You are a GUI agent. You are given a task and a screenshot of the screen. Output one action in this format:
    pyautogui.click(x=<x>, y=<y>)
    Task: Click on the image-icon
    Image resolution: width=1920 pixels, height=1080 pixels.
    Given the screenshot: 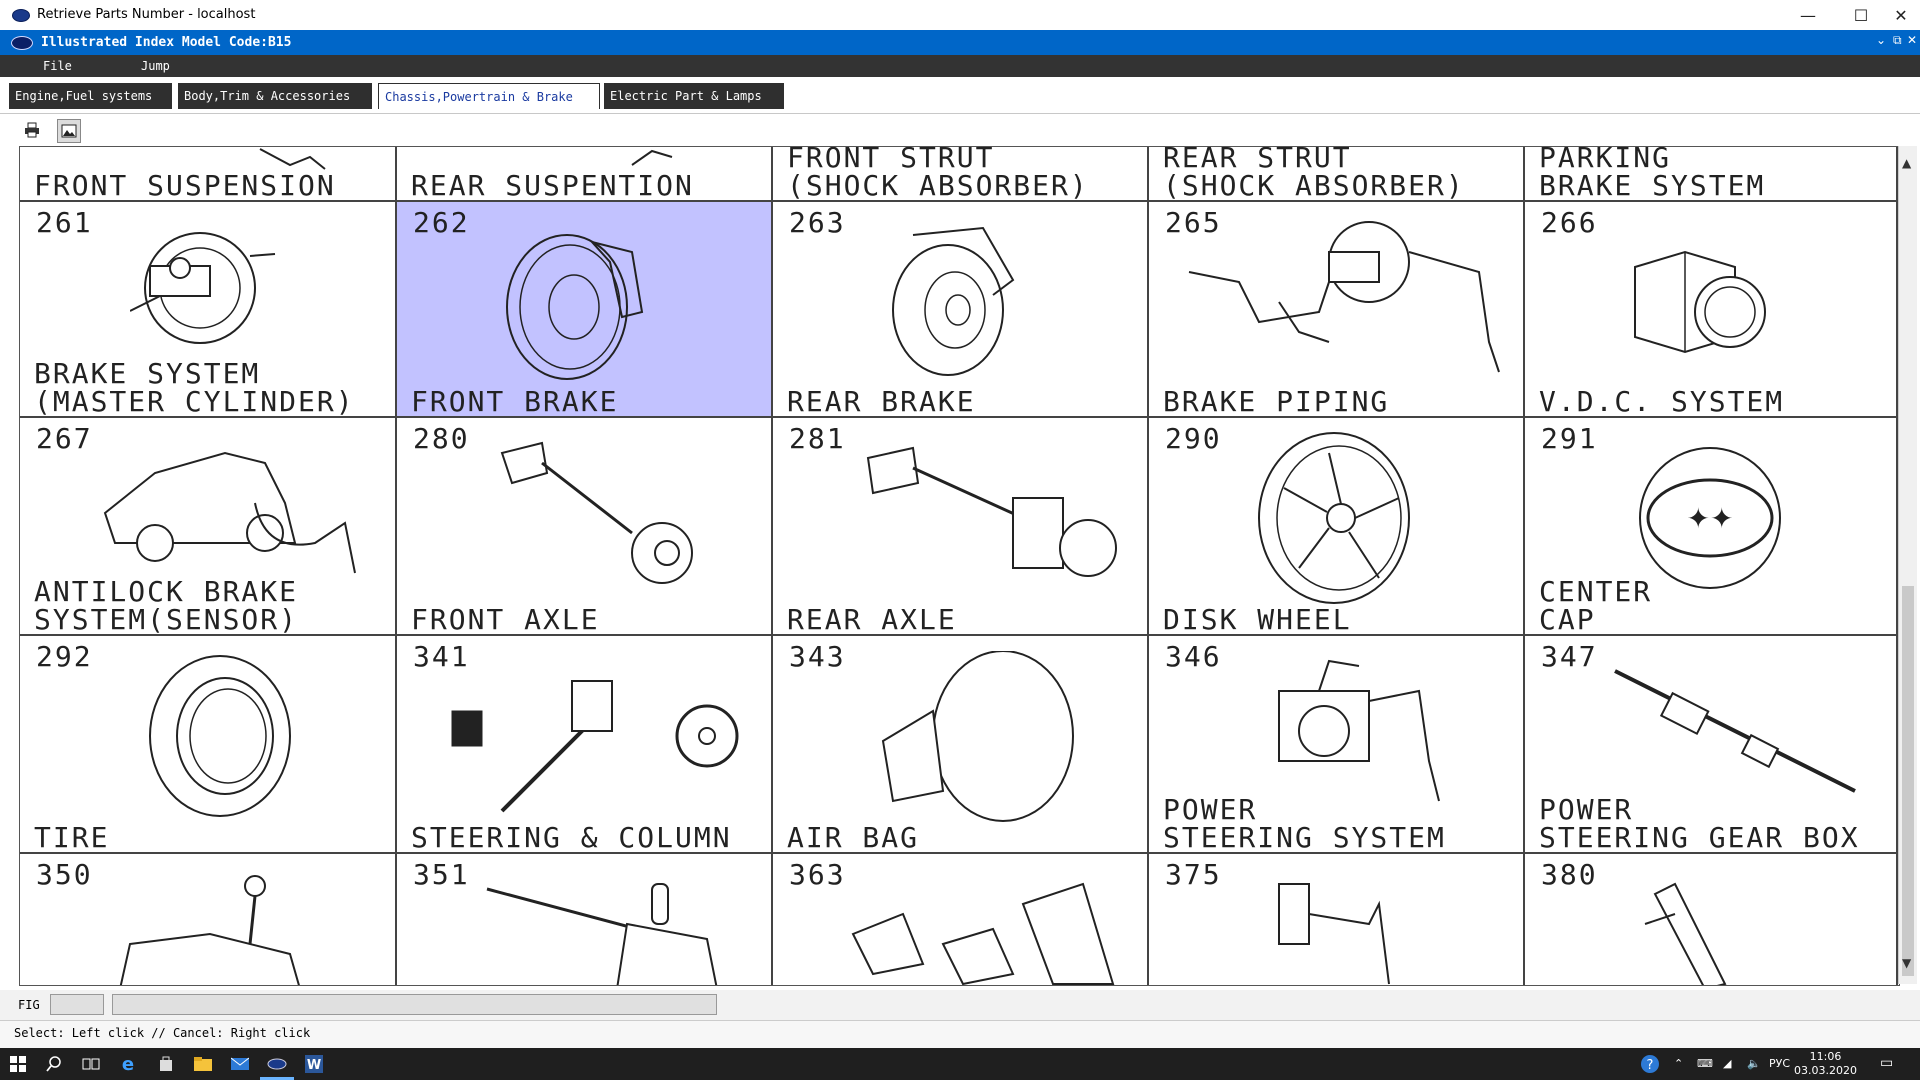 What is the action you would take?
    pyautogui.click(x=69, y=131)
    